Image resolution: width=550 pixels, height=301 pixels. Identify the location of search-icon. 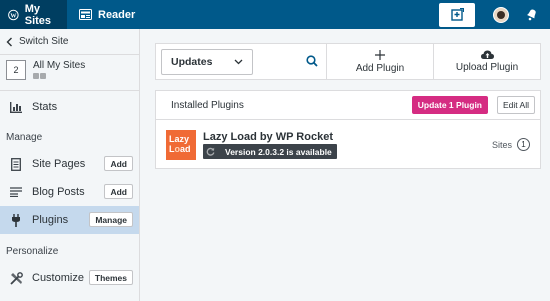
(312, 62).